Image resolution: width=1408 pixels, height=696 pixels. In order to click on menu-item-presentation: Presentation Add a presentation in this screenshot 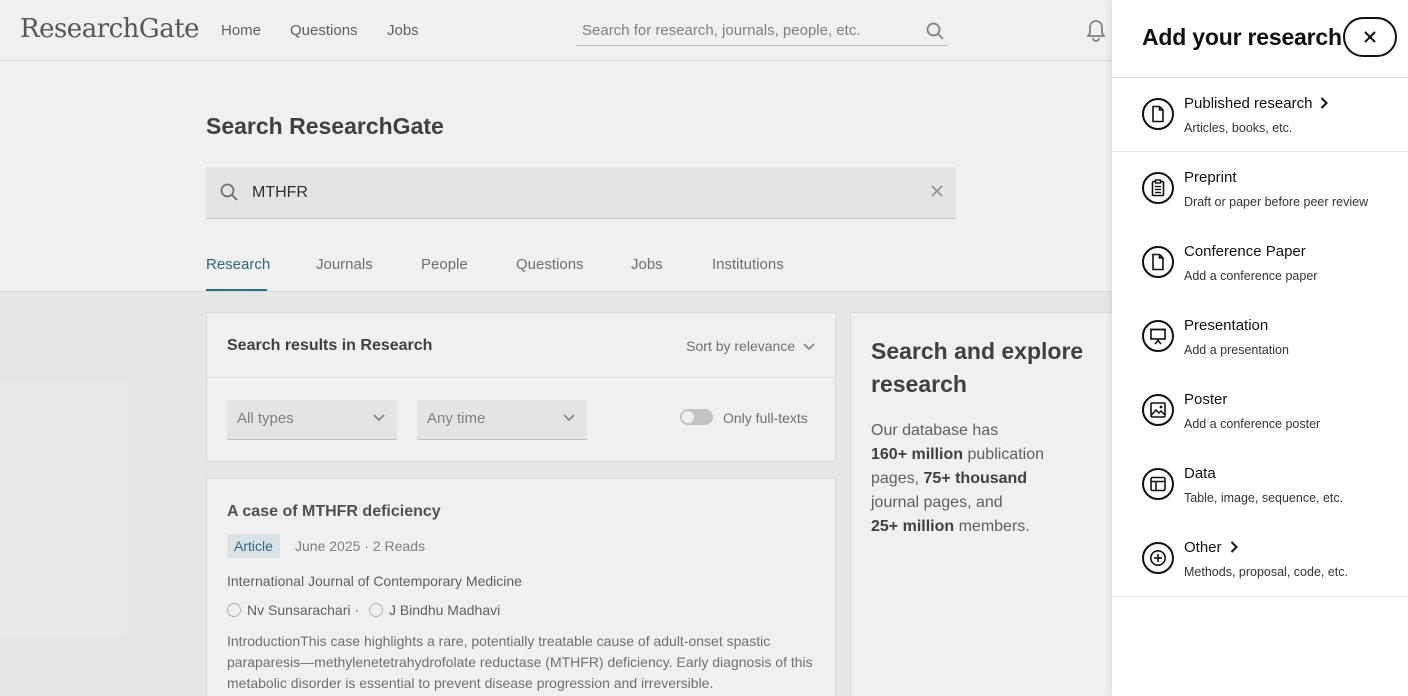, I will do `click(1260, 337)`.